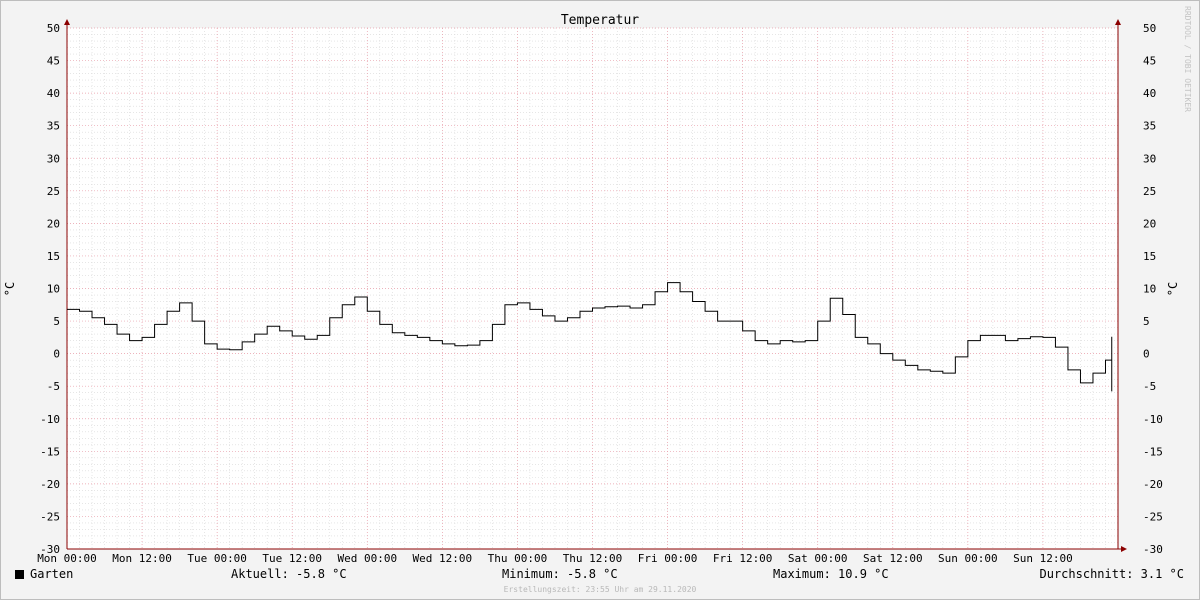 This screenshot has width=1200, height=600. What do you see at coordinates (1149, 61) in the screenshot?
I see `y-tick-label-right: 45` at bounding box center [1149, 61].